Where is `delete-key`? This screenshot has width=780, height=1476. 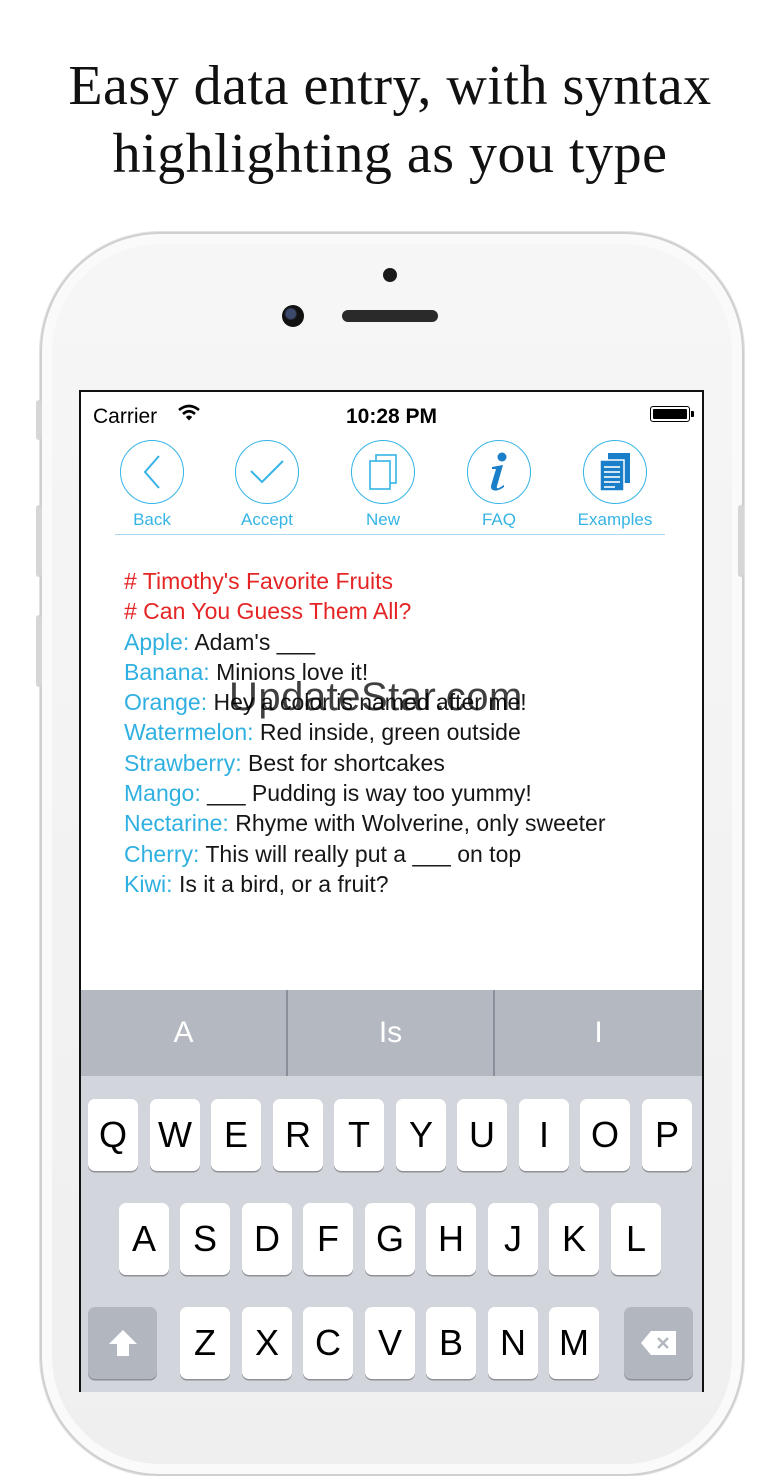
delete-key is located at coordinates (658, 1343).